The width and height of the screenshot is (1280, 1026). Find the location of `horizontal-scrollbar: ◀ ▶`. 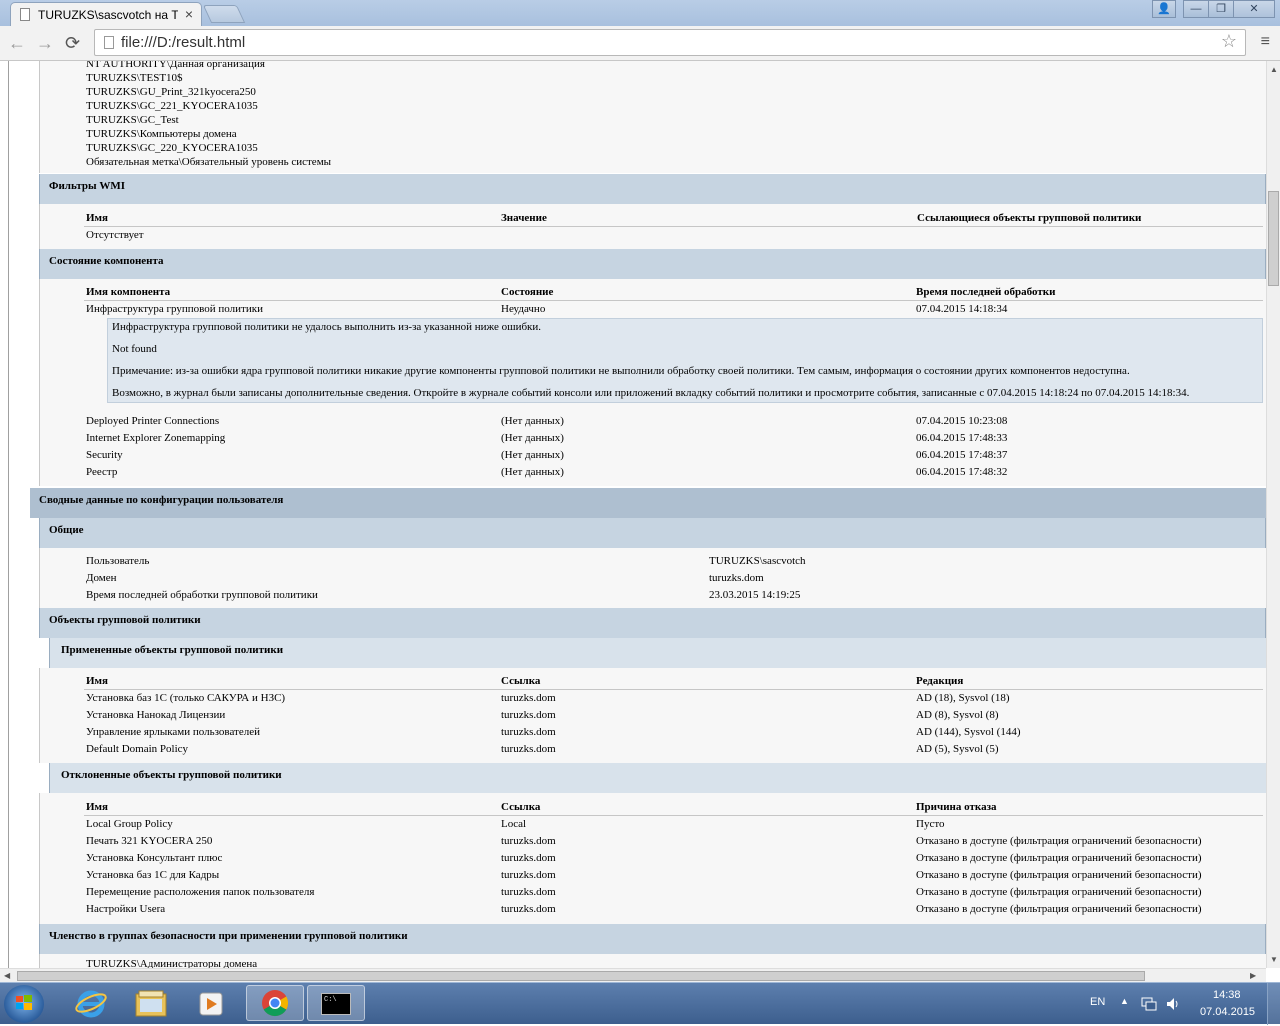

horizontal-scrollbar: ◀ ▶ is located at coordinates (633, 975).